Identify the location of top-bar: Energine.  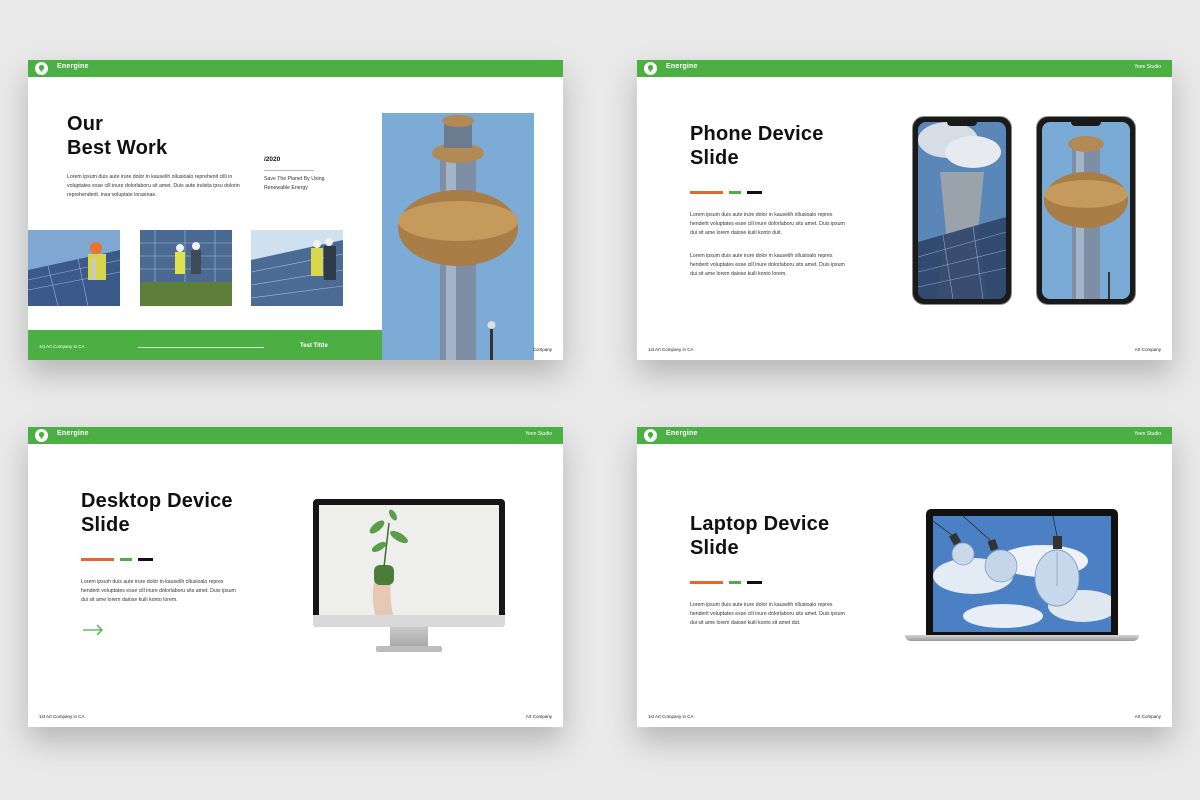
(295, 68).